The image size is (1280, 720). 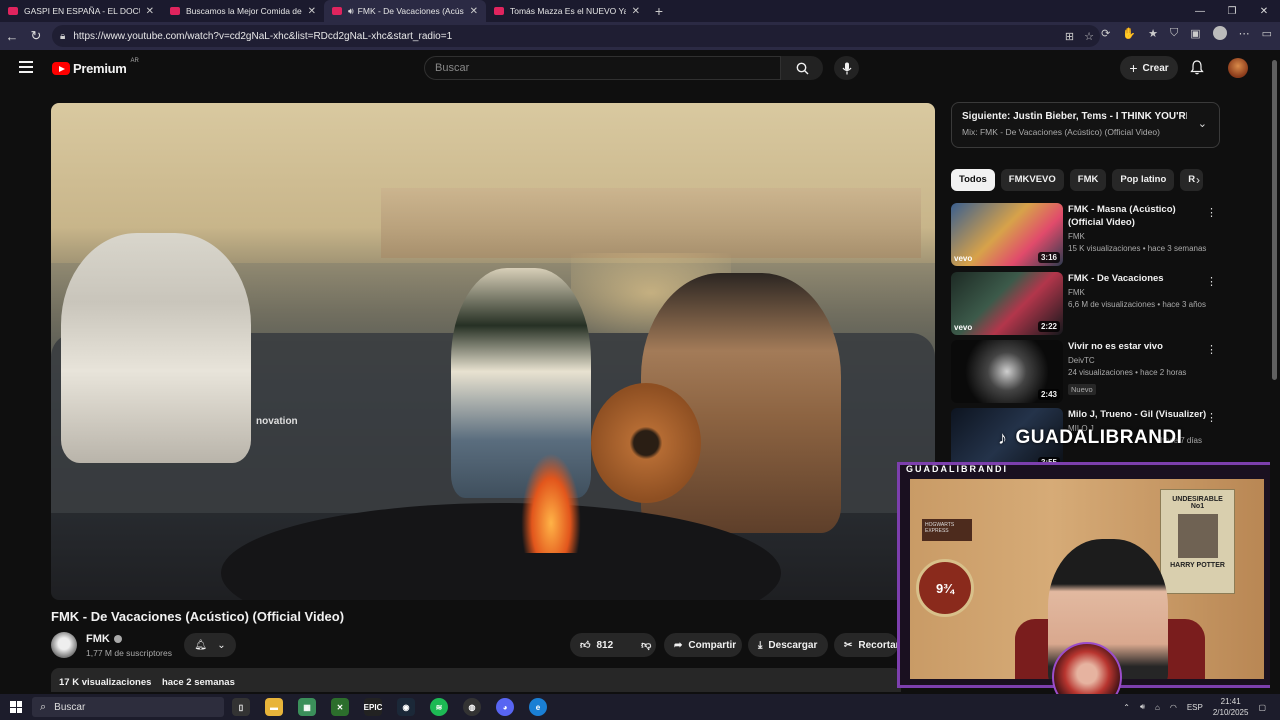 What do you see at coordinates (95, 67) in the screenshot?
I see `youtube-logo: Premium AR` at bounding box center [95, 67].